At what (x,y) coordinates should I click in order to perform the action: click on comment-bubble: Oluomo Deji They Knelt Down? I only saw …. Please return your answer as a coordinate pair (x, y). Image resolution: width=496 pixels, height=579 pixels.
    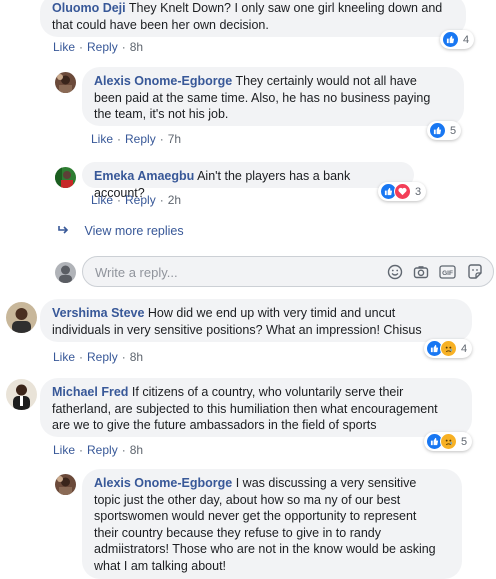
    Looking at the image, I should click on (253, 18).